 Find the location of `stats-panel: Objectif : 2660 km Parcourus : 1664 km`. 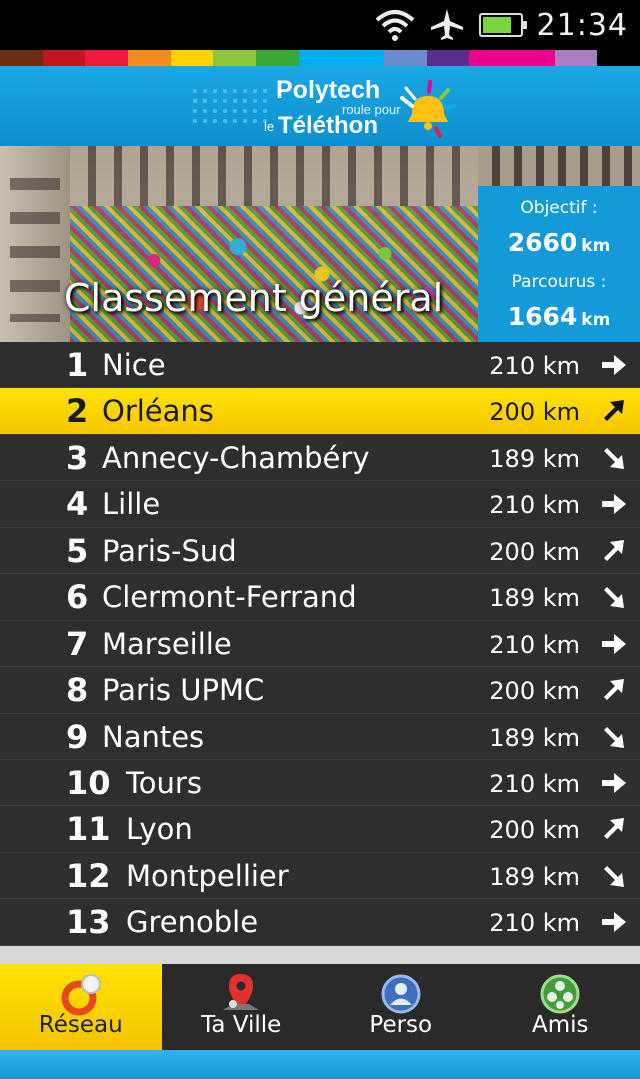

stats-panel: Objectif : 2660 km Parcourus : 1664 km is located at coordinates (559, 264).